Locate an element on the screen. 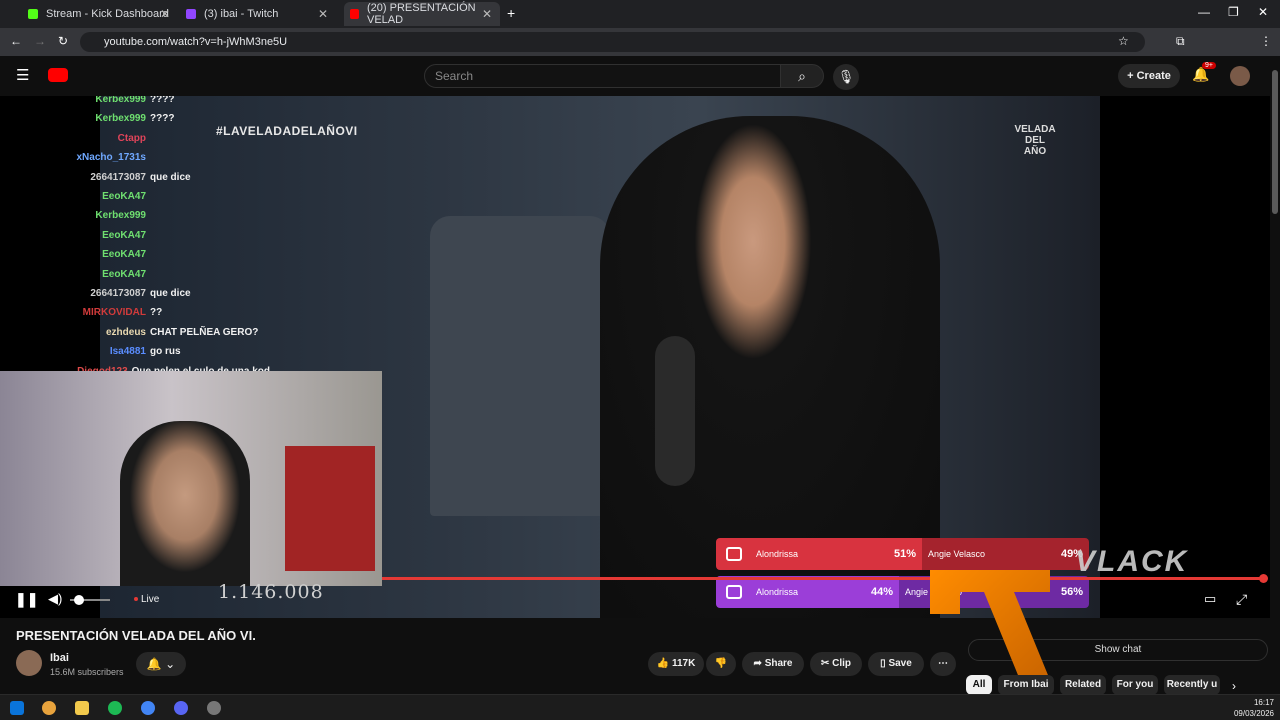 This screenshot has height=720, width=1280. chat-message: Ctapp is located at coordinates (135, 138).